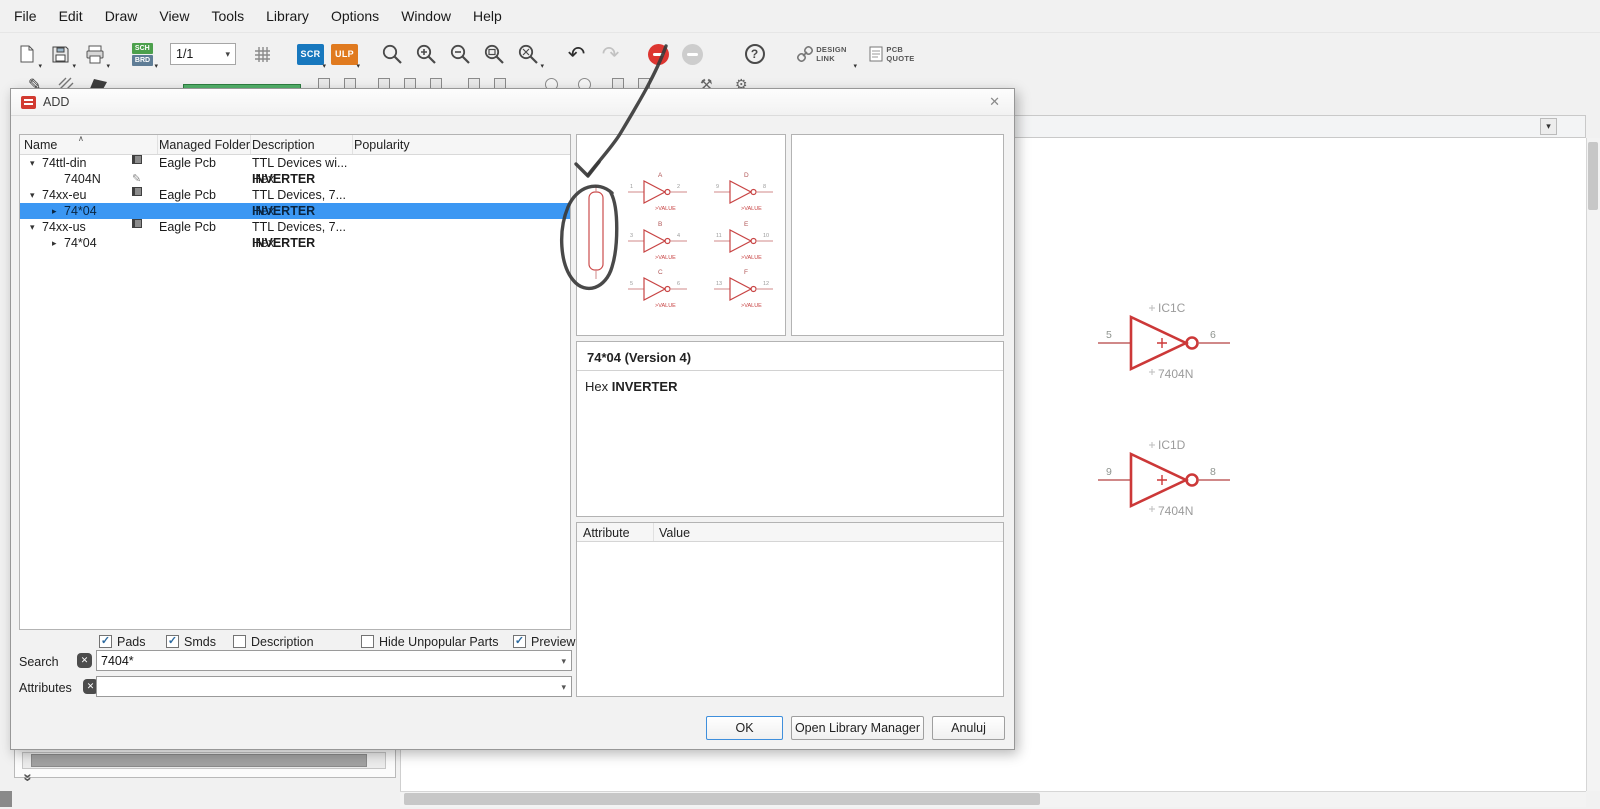  I want to click on search-combo: ▾, so click(334, 660).